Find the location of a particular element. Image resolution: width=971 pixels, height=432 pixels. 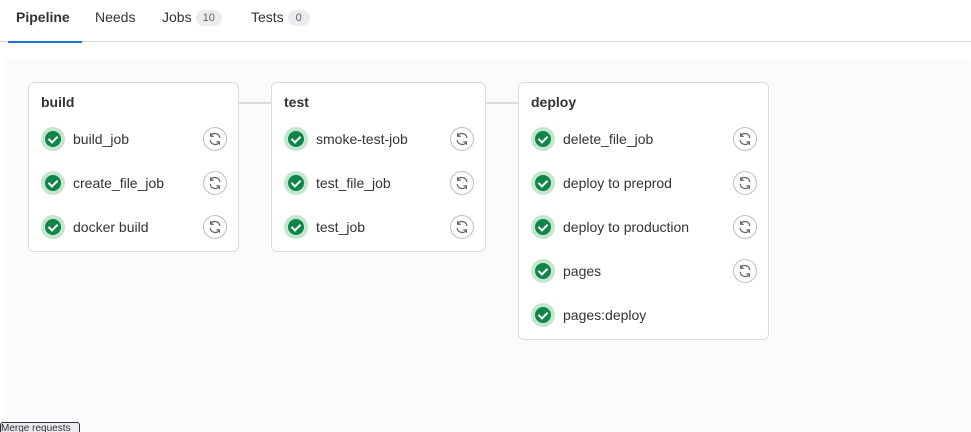

job-item: build_job is located at coordinates (134, 139).